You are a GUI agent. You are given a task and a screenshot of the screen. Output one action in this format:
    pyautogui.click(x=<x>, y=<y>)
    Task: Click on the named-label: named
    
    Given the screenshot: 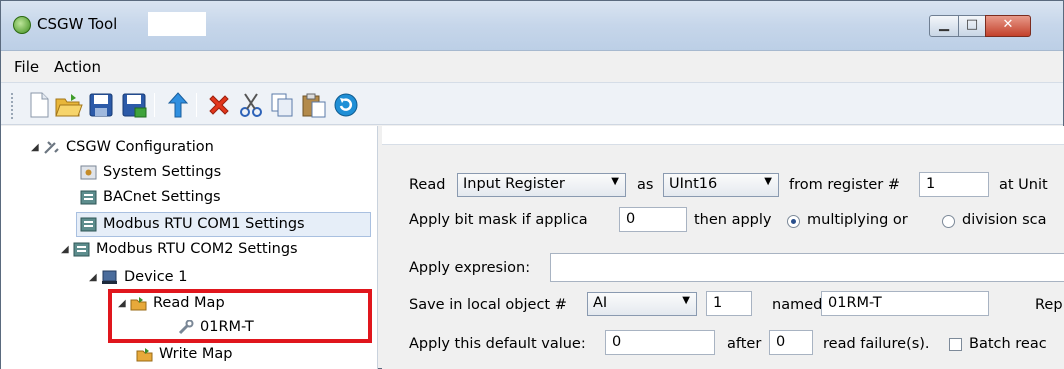 What is the action you would take?
    pyautogui.click(x=797, y=305)
    